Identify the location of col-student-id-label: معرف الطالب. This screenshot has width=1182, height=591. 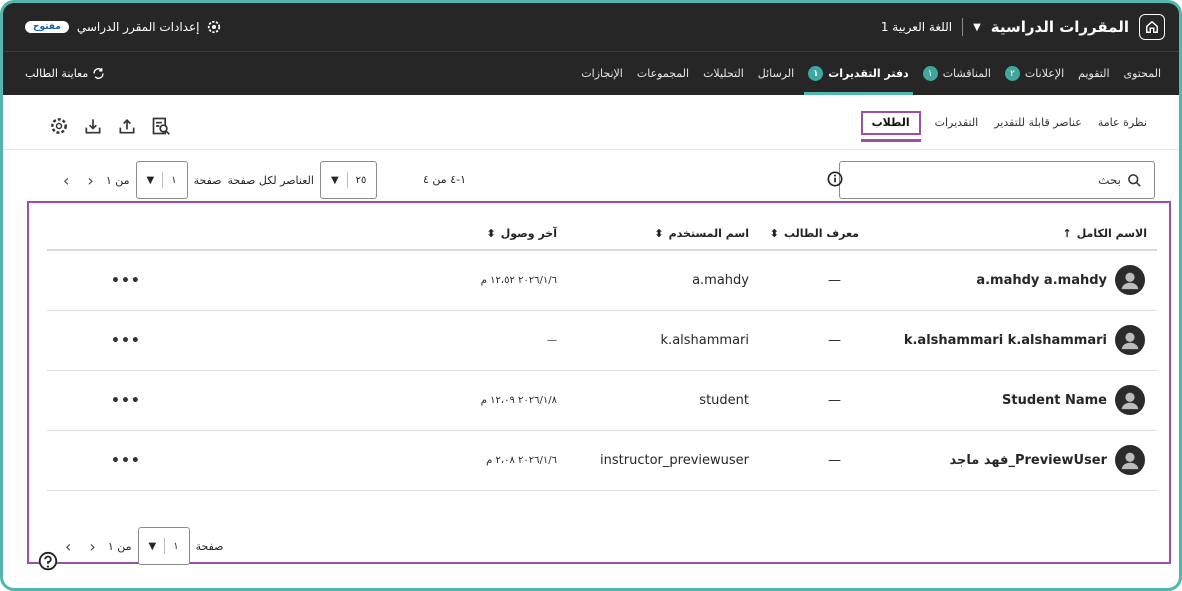
(821, 233).